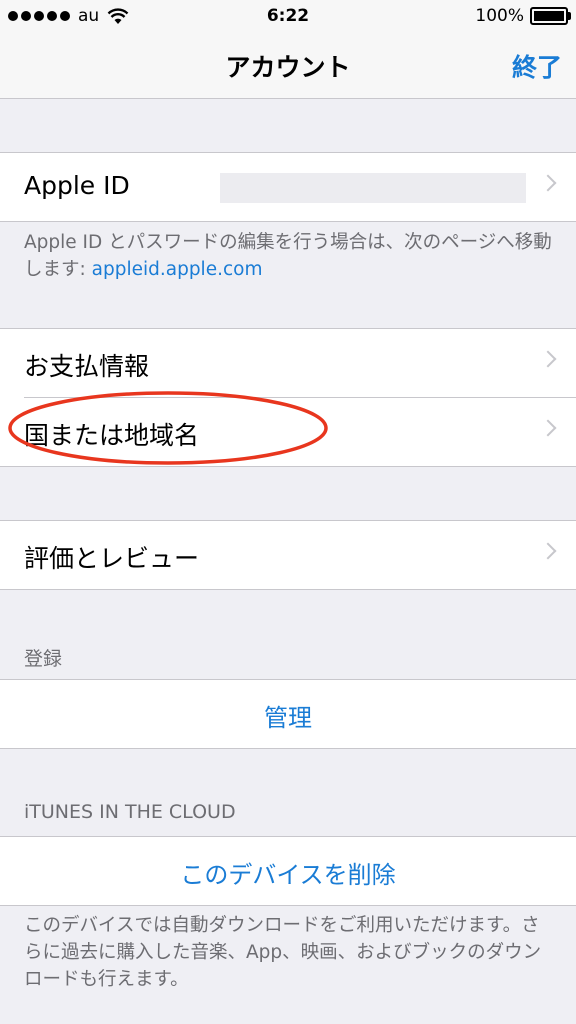 Image resolution: width=576 pixels, height=1024 pixels. I want to click on manage-button: 管理, so click(288, 715).